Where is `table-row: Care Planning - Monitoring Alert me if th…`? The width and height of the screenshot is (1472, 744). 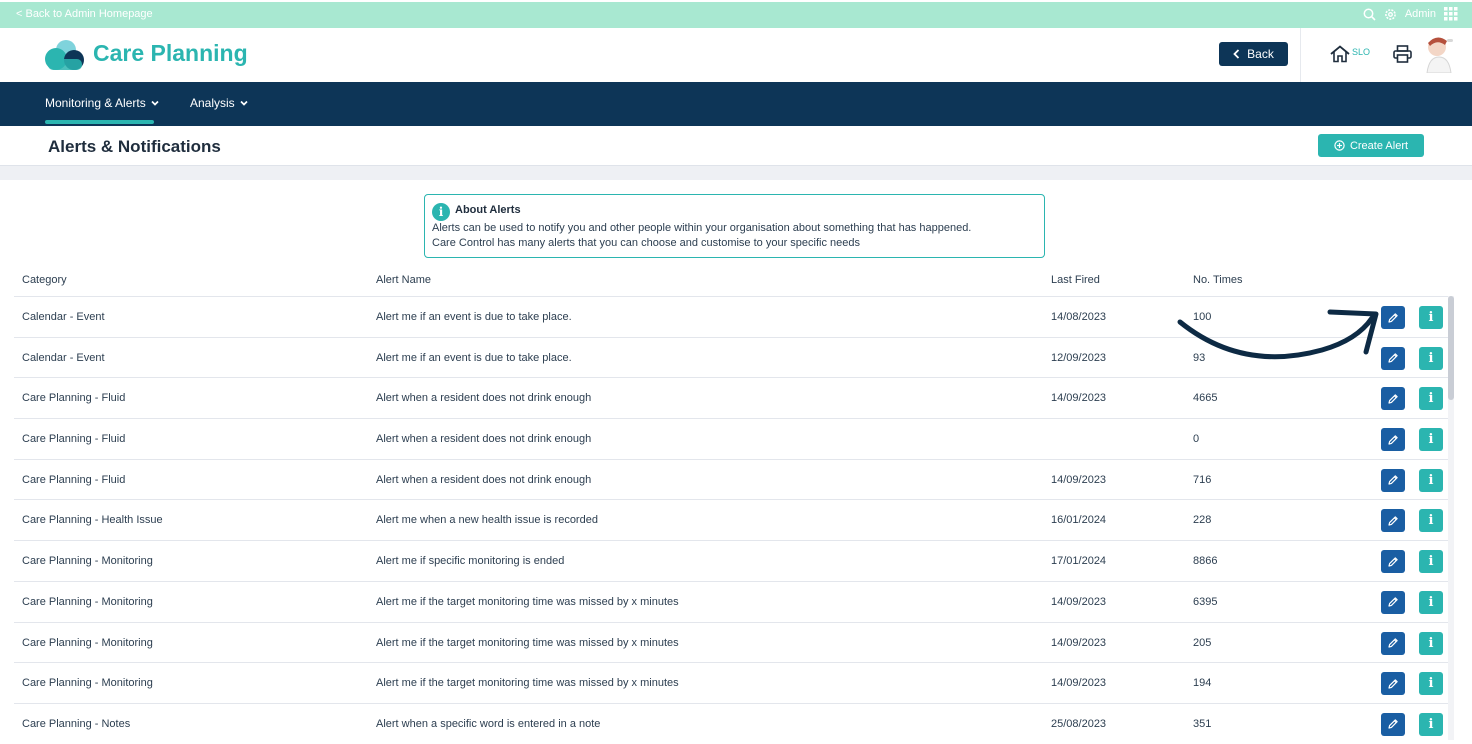 table-row: Care Planning - Monitoring Alert me if th… is located at coordinates (733, 601).